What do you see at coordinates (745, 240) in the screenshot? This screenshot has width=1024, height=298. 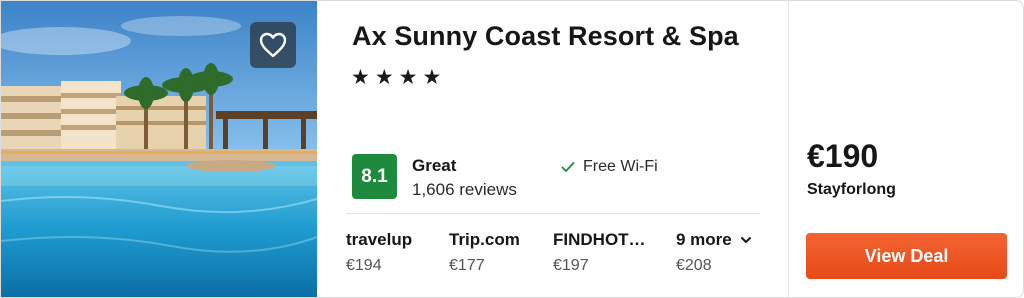 I see `chevron-down-icon` at bounding box center [745, 240].